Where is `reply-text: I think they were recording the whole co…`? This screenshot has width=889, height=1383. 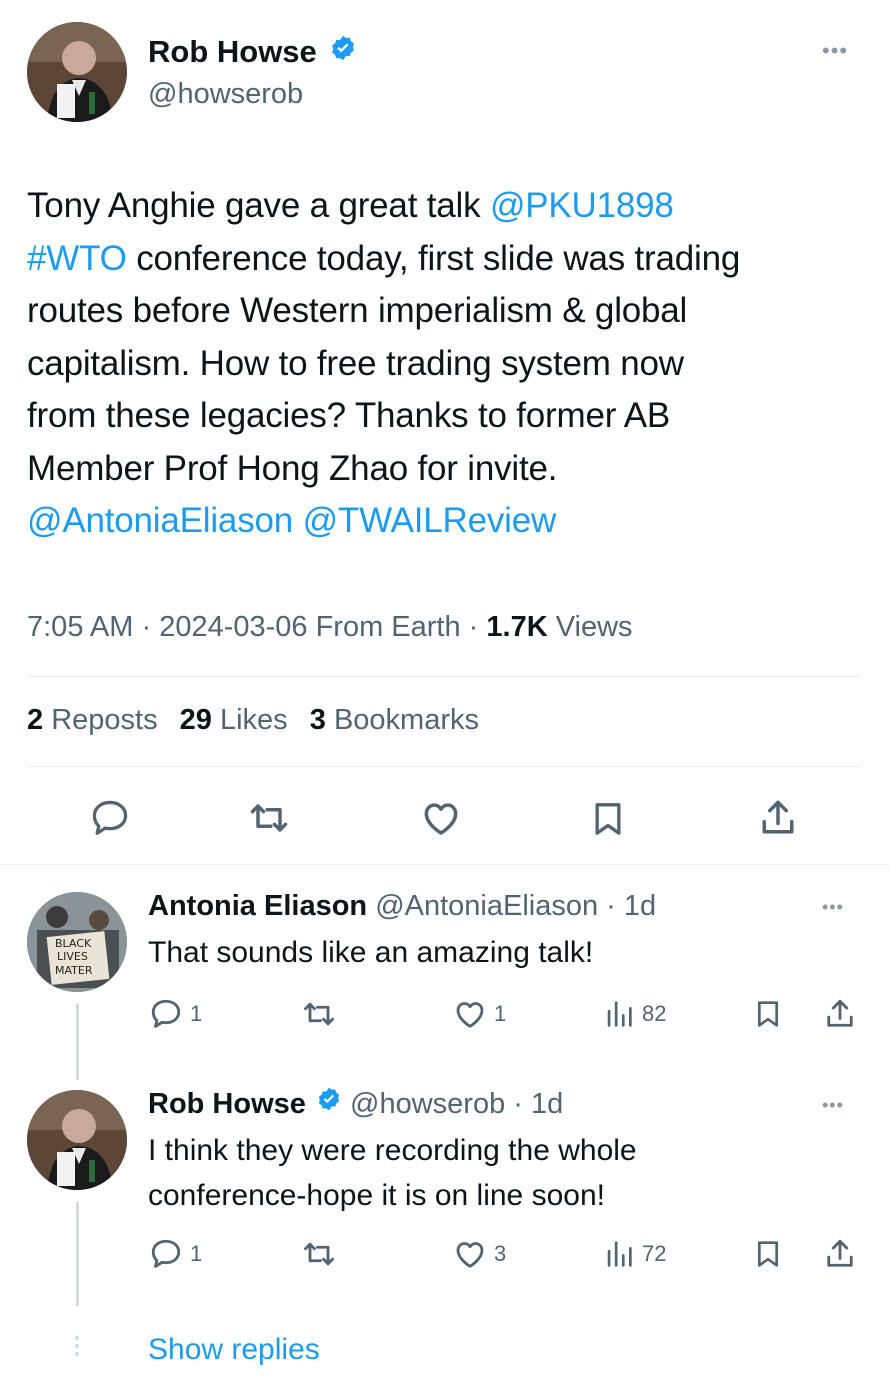
reply-text: I think they were recording the whole co… is located at coordinates (392, 1173).